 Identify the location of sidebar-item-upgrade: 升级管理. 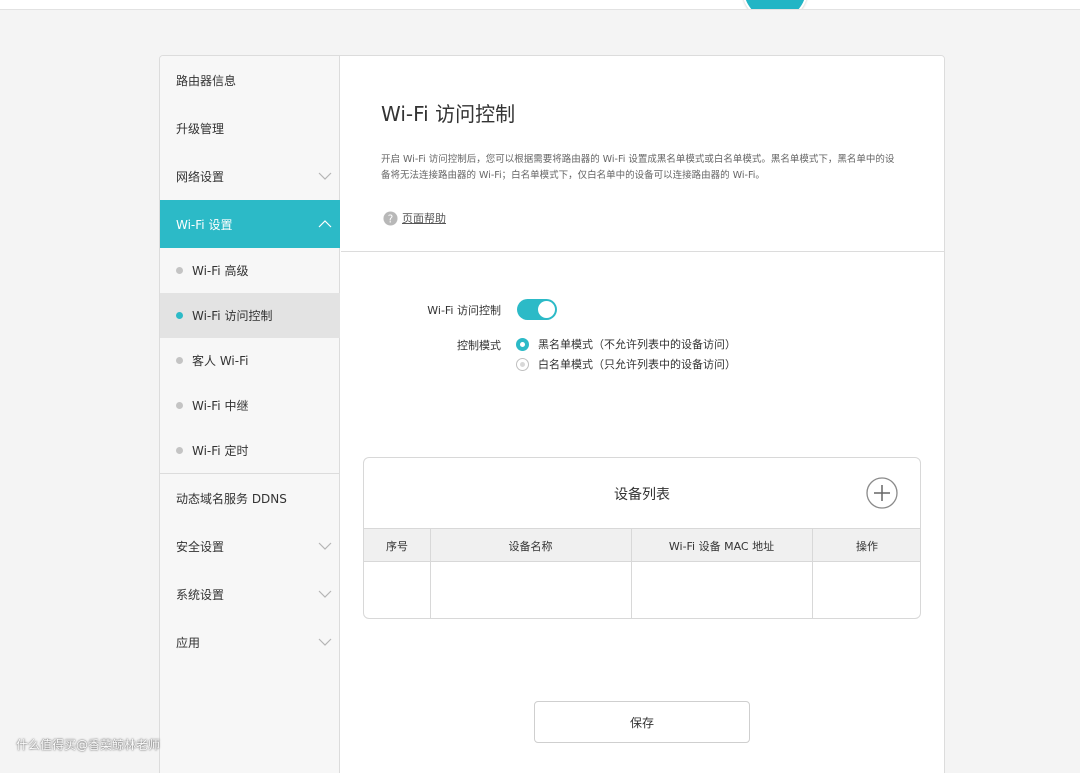
(250, 128).